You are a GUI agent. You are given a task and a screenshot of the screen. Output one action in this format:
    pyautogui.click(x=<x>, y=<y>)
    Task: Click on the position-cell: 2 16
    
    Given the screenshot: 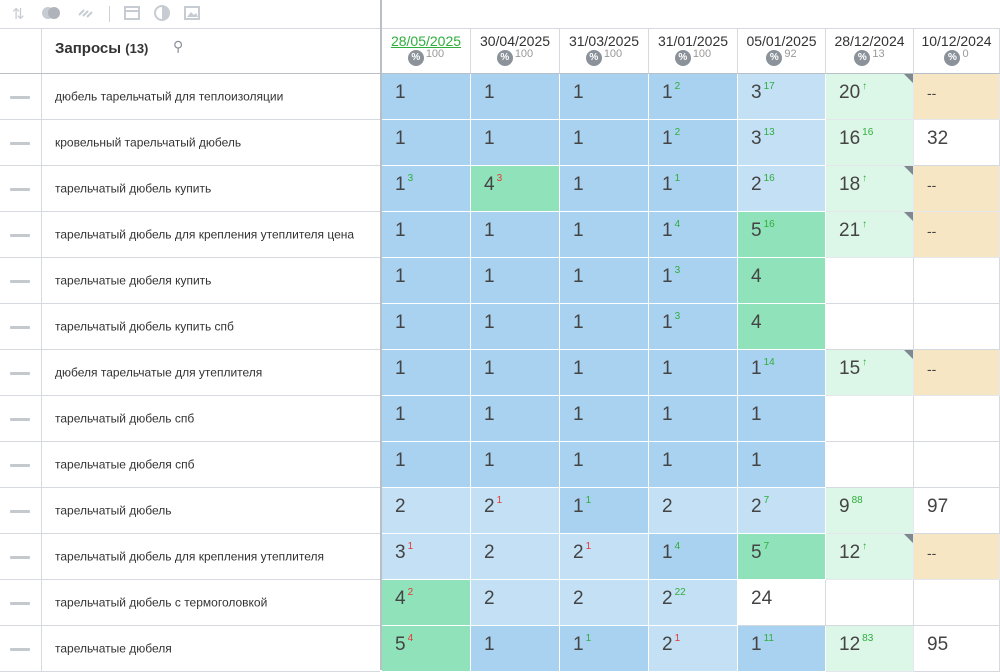 What is the action you would take?
    pyautogui.click(x=782, y=189)
    